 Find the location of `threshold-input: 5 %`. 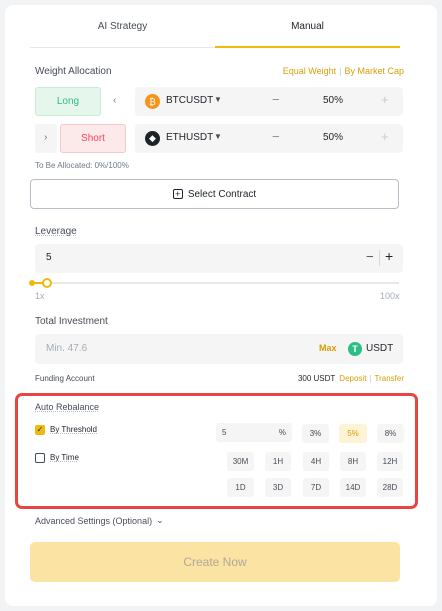

threshold-input: 5 % is located at coordinates (254, 432).